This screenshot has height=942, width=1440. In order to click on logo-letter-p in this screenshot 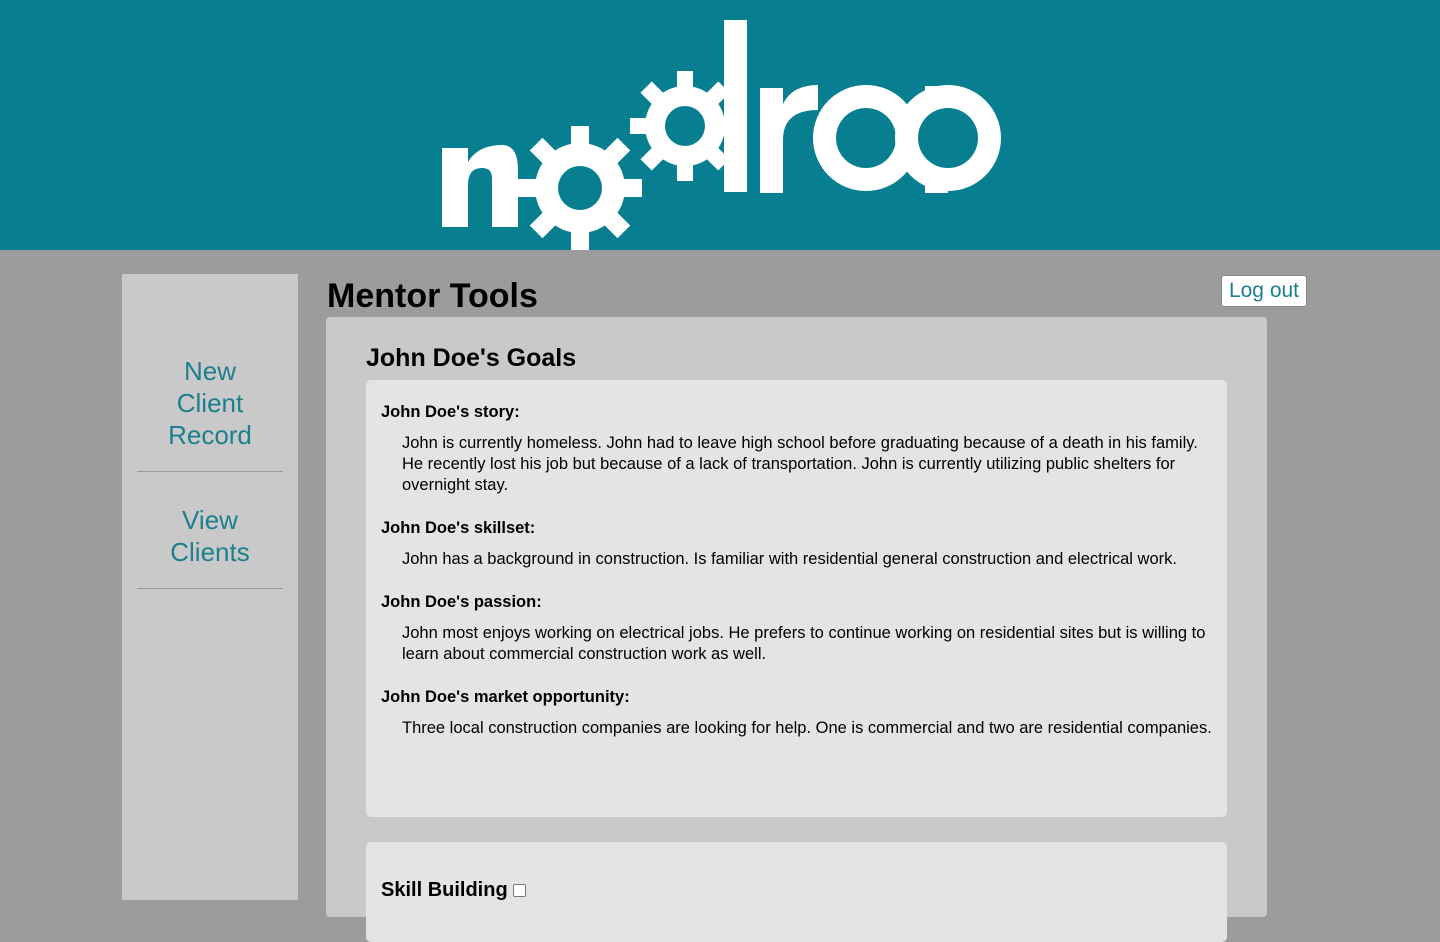, I will do `click(948, 139)`.